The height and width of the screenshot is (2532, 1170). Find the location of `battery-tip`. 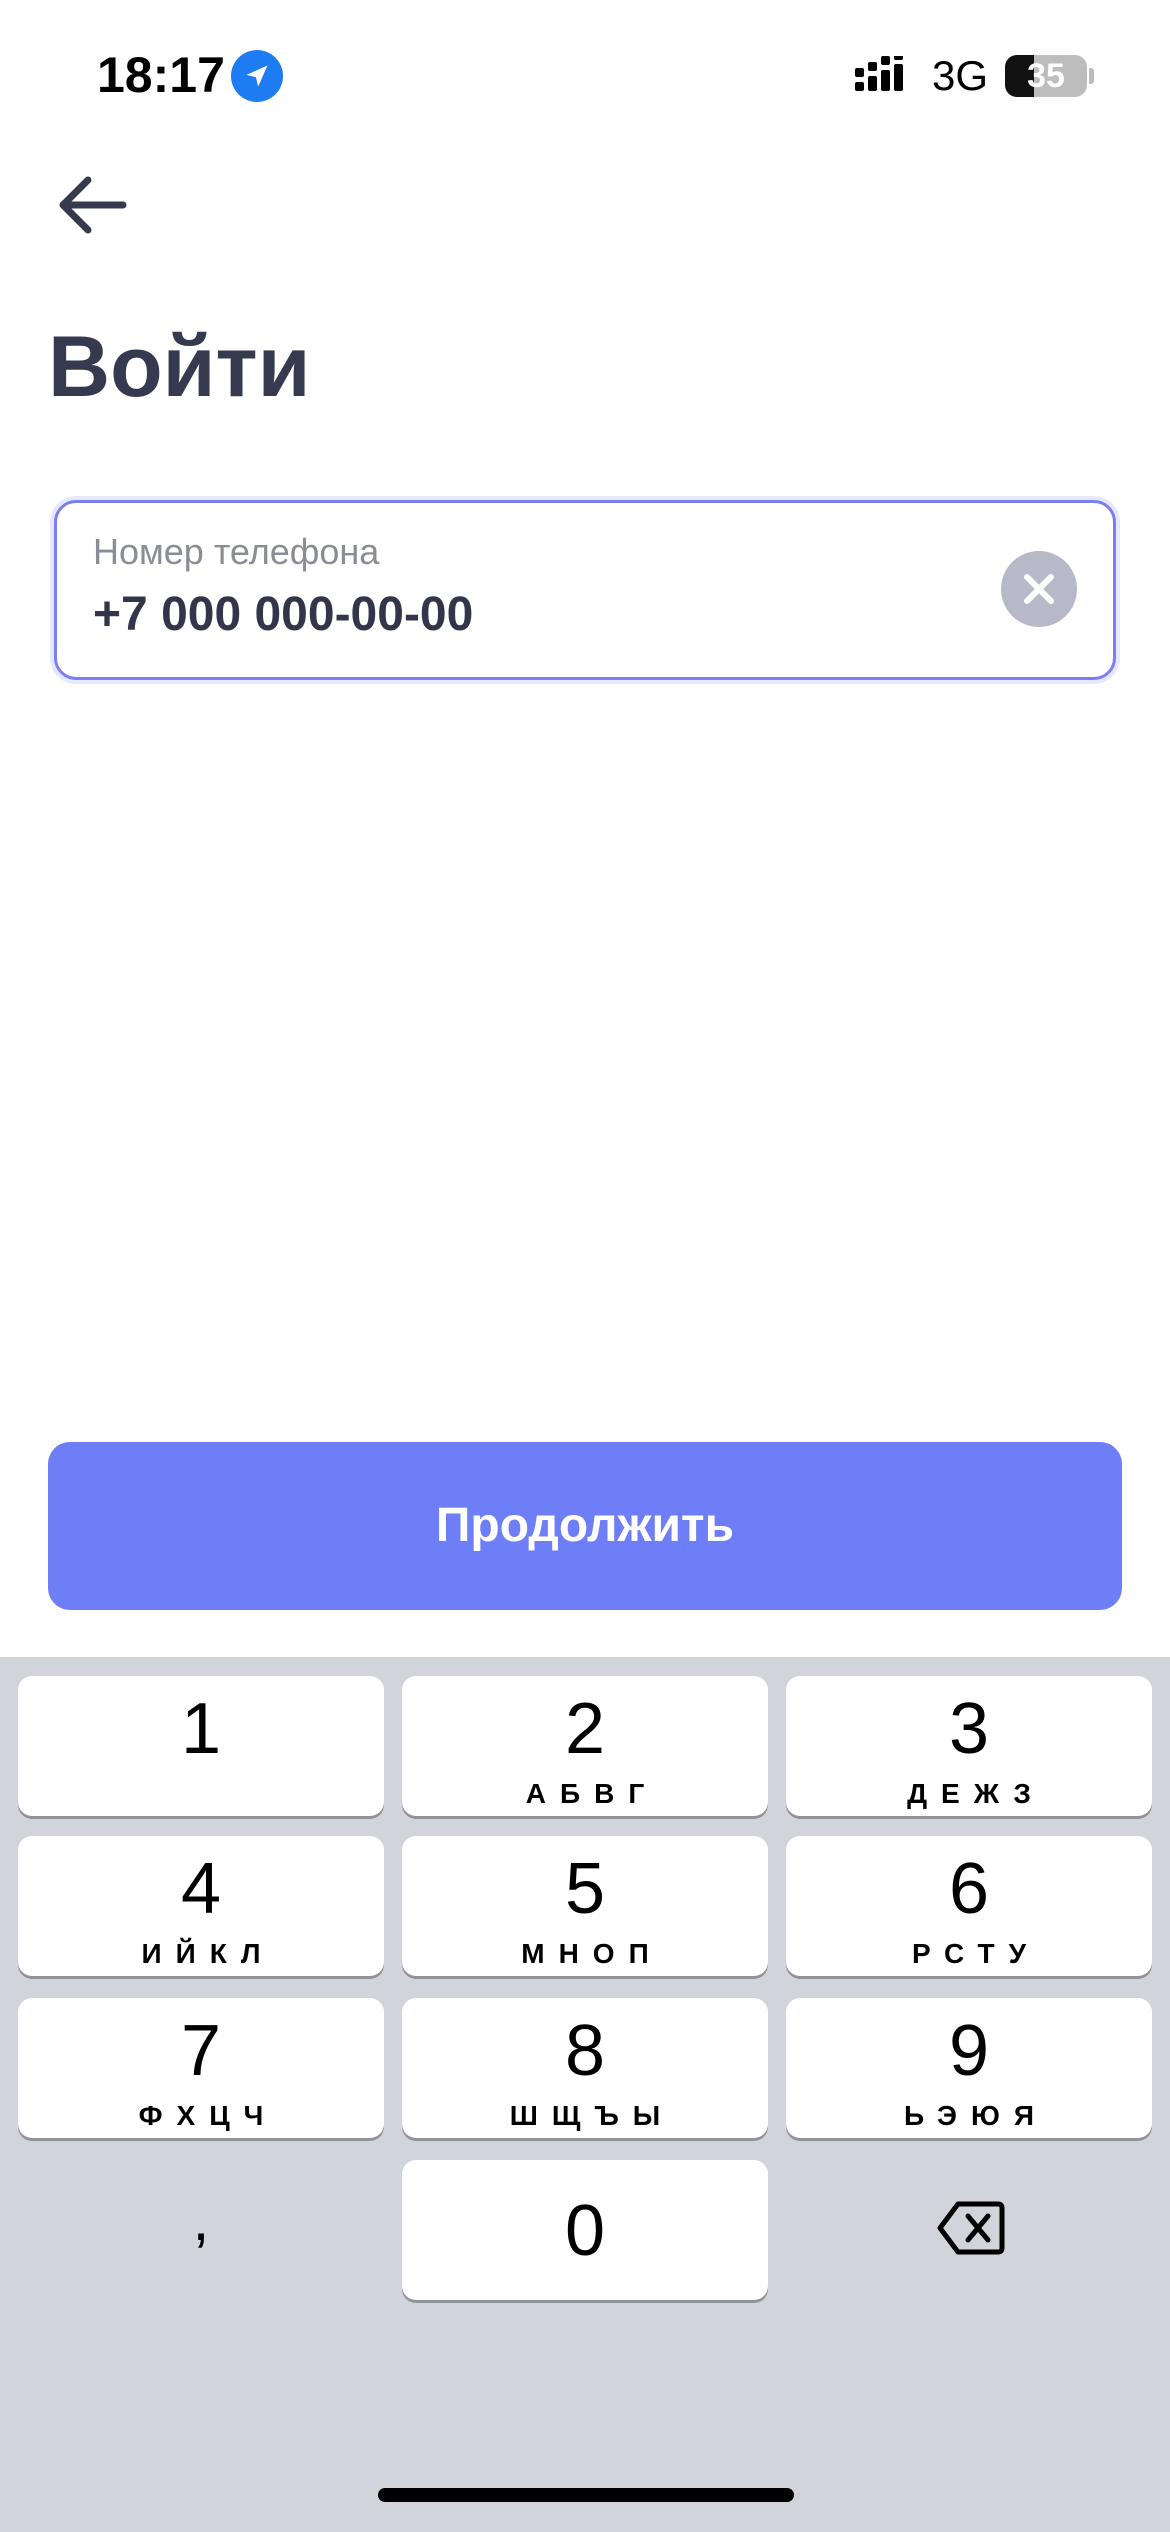

battery-tip is located at coordinates (1091, 76).